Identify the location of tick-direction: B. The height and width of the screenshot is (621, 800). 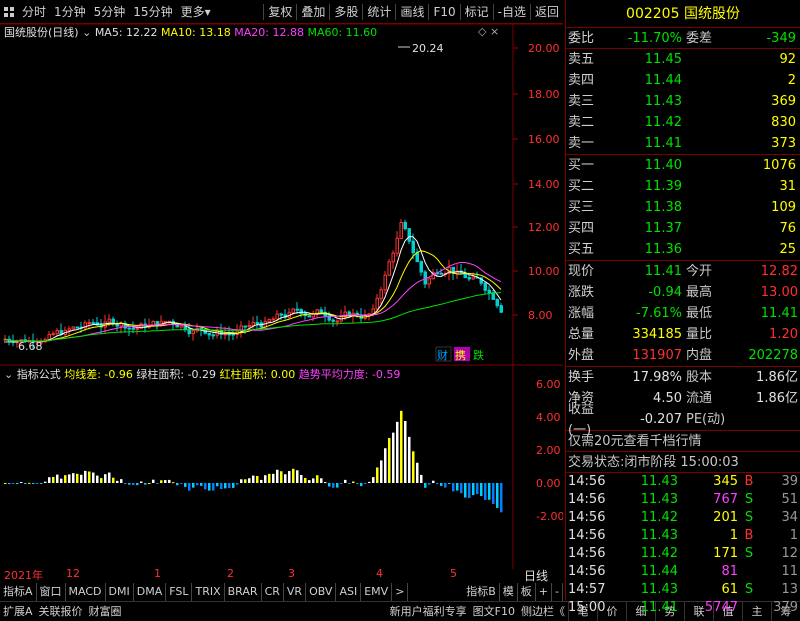
(749, 481).